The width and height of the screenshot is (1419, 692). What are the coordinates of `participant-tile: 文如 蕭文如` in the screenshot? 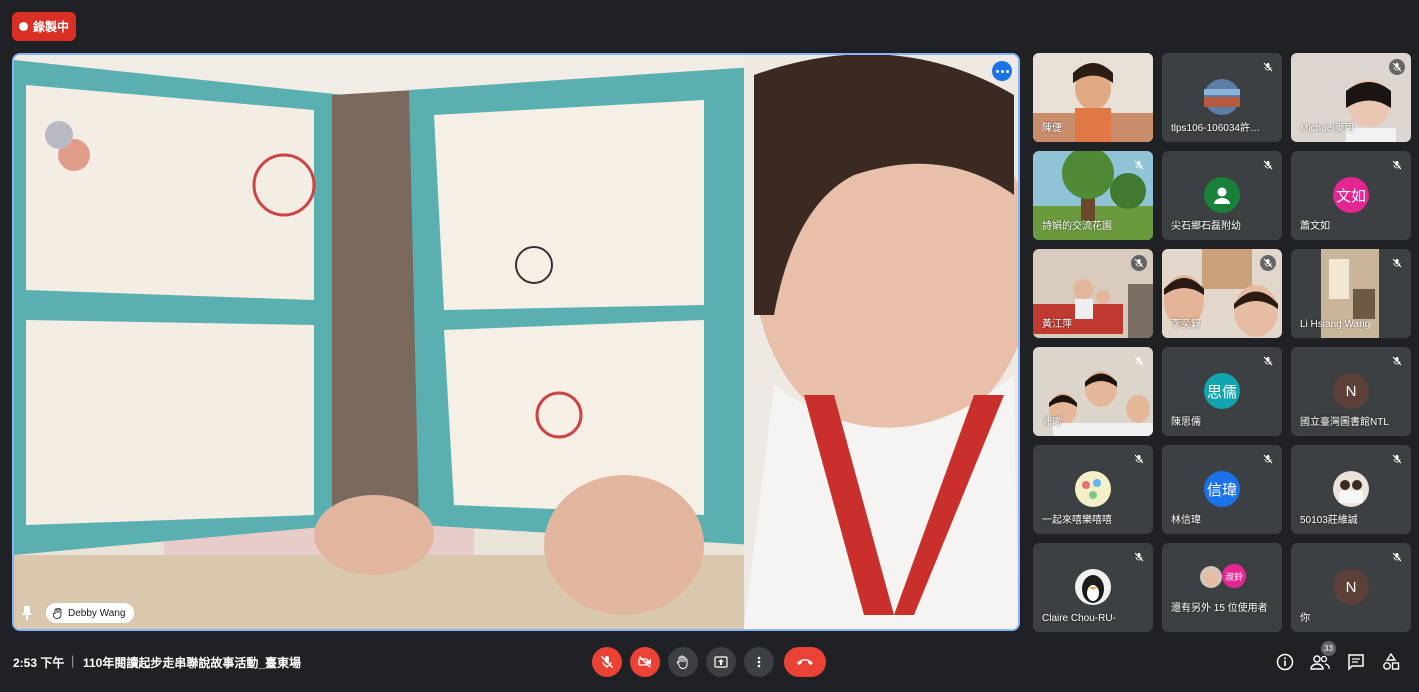 It's located at (1351, 195).